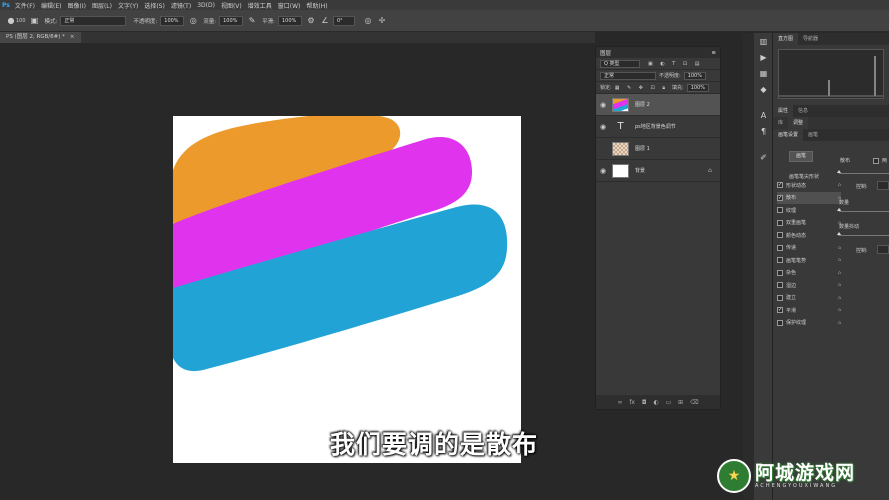 The height and width of the screenshot is (500, 889). What do you see at coordinates (809, 260) in the screenshot?
I see `brush-option-item: 画笔笔势 ⌂` at bounding box center [809, 260].